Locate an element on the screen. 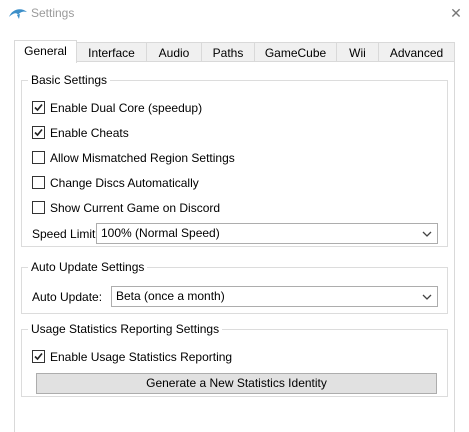 The image size is (469, 432). tab-audio: Audio is located at coordinates (174, 52).